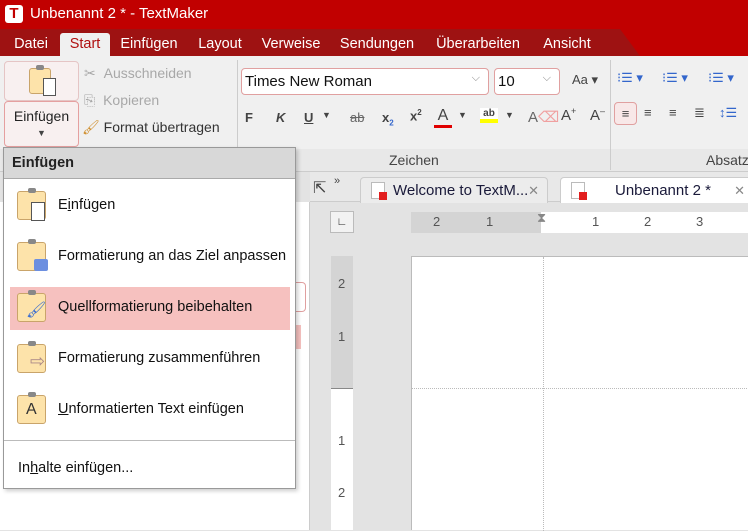 This screenshot has height=531, width=748. What do you see at coordinates (357, 117) in the screenshot?
I see `strikethrough-icon: ab` at bounding box center [357, 117].